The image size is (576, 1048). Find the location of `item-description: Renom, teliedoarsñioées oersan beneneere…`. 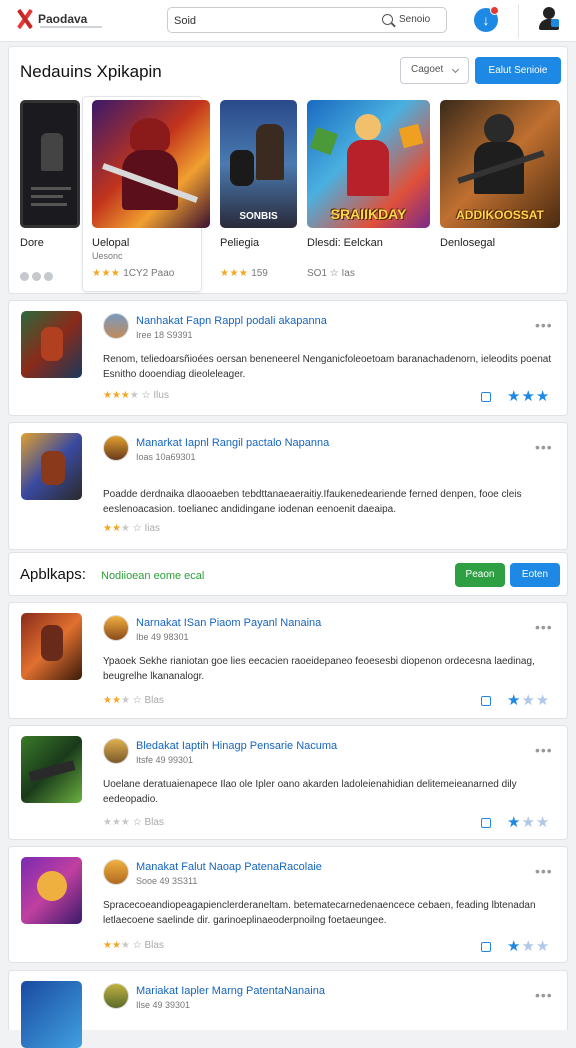

item-description: Renom, teliedoarsñioées oersan beneneere… is located at coordinates (327, 367).